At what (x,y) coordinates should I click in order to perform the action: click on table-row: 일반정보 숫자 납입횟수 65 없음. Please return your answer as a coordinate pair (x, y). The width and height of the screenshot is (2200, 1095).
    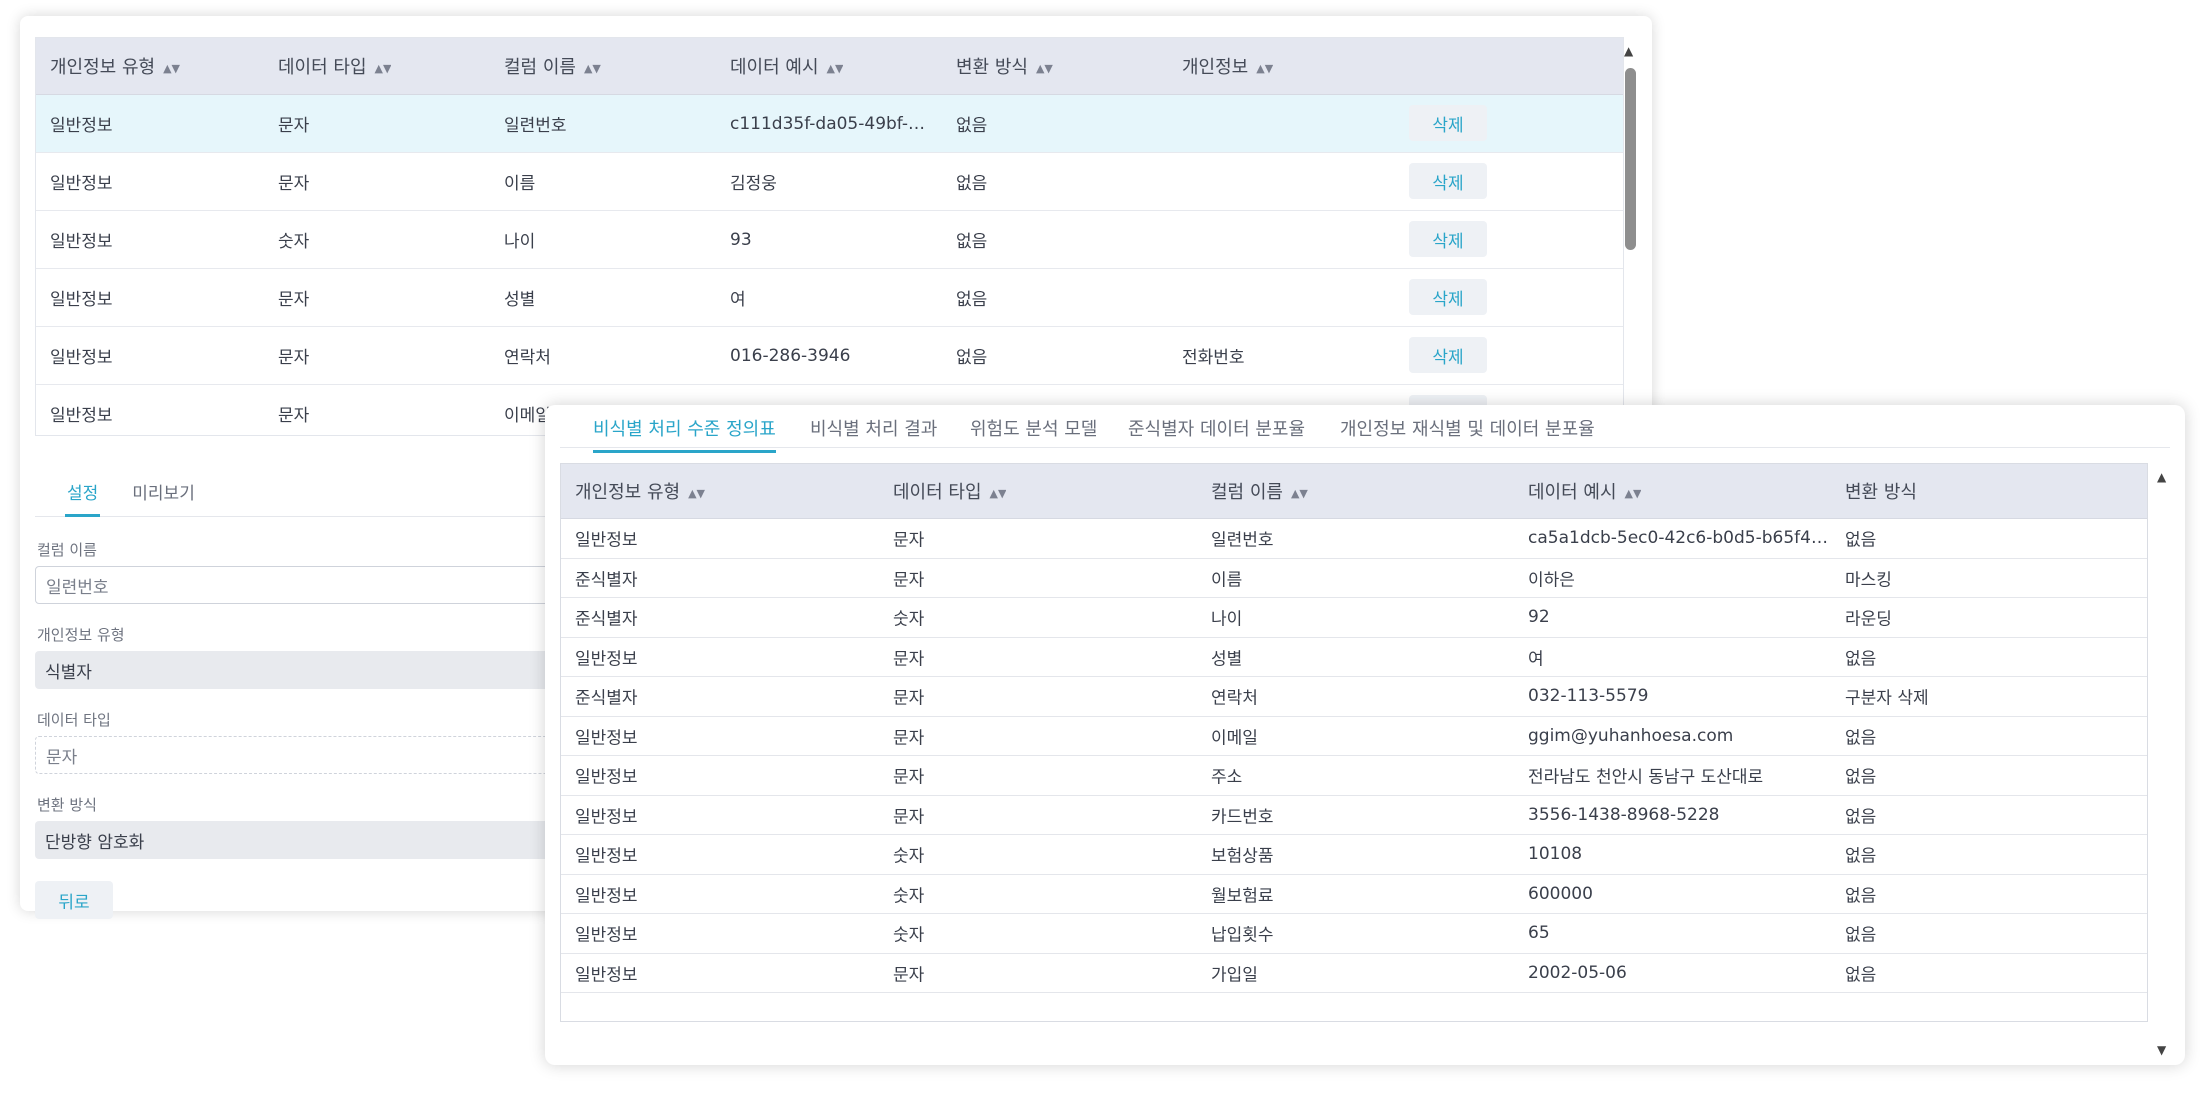
    Looking at the image, I should click on (1354, 934).